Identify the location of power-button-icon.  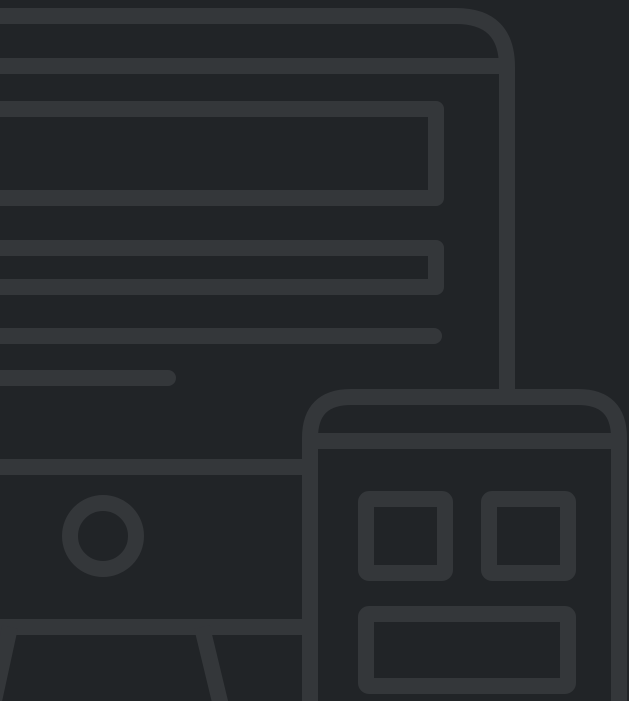
(103, 536).